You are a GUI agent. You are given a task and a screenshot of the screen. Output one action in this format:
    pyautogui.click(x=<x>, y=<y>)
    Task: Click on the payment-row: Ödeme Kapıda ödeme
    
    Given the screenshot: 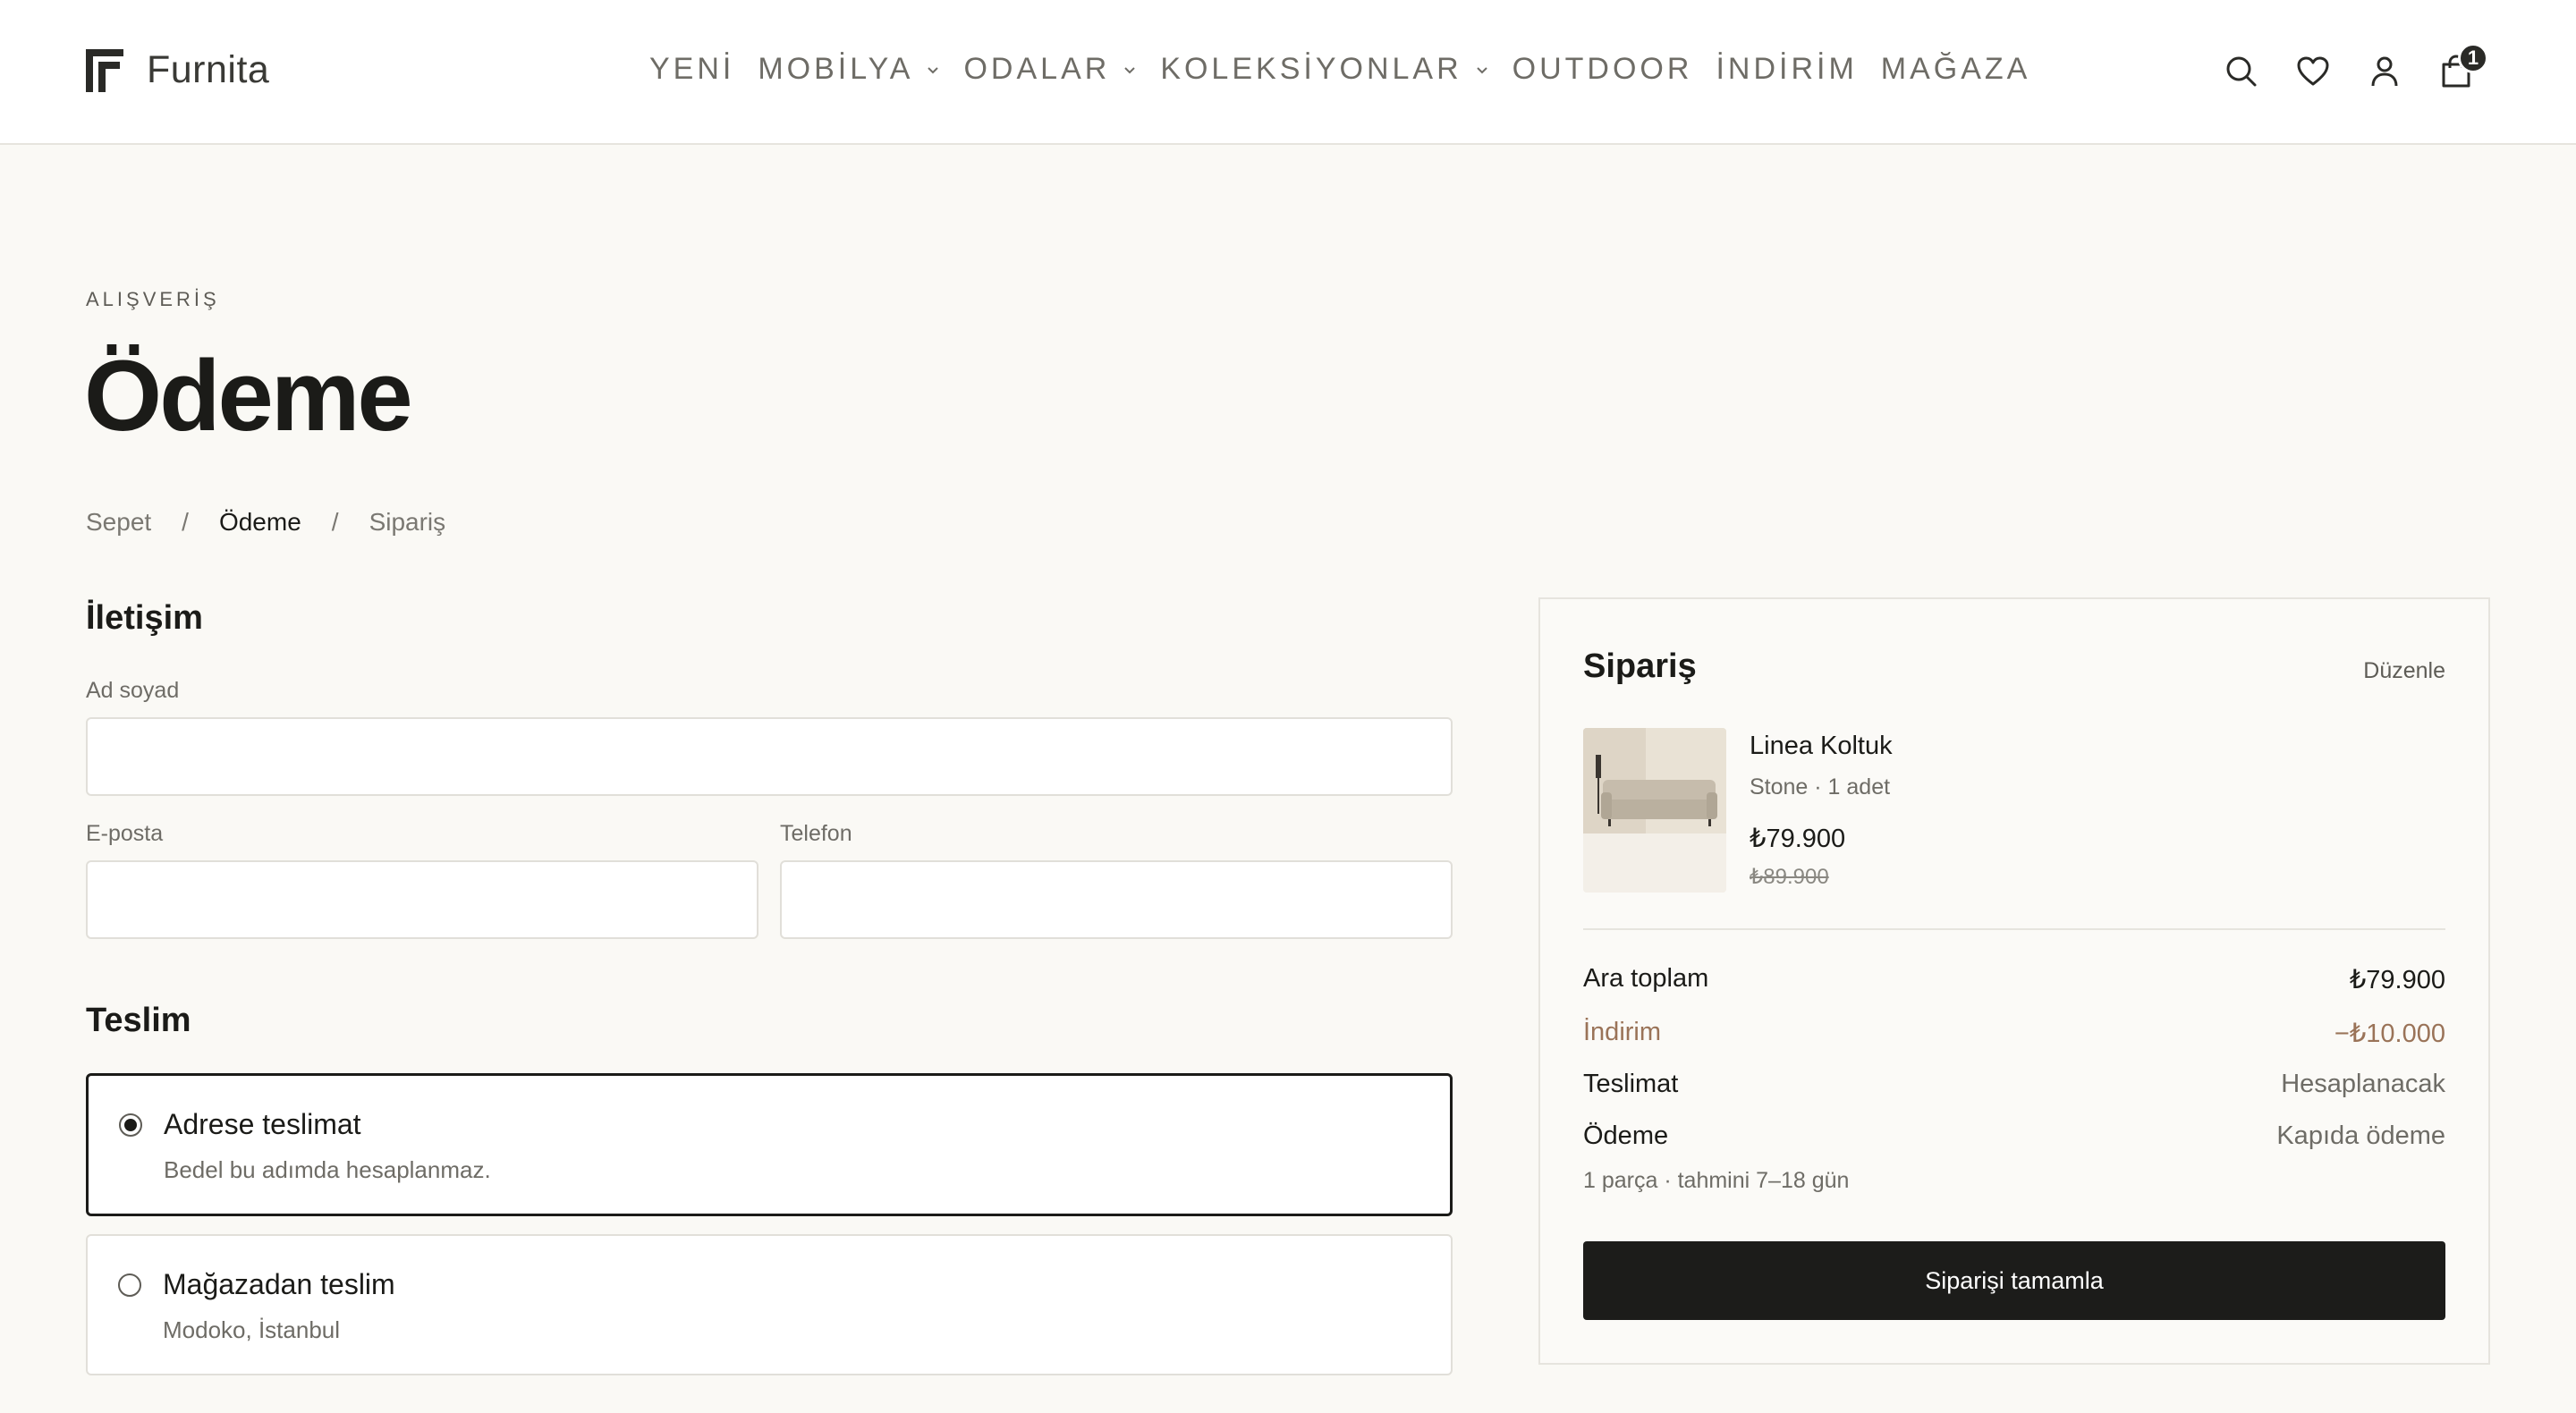 What is the action you would take?
    pyautogui.click(x=2014, y=1136)
    